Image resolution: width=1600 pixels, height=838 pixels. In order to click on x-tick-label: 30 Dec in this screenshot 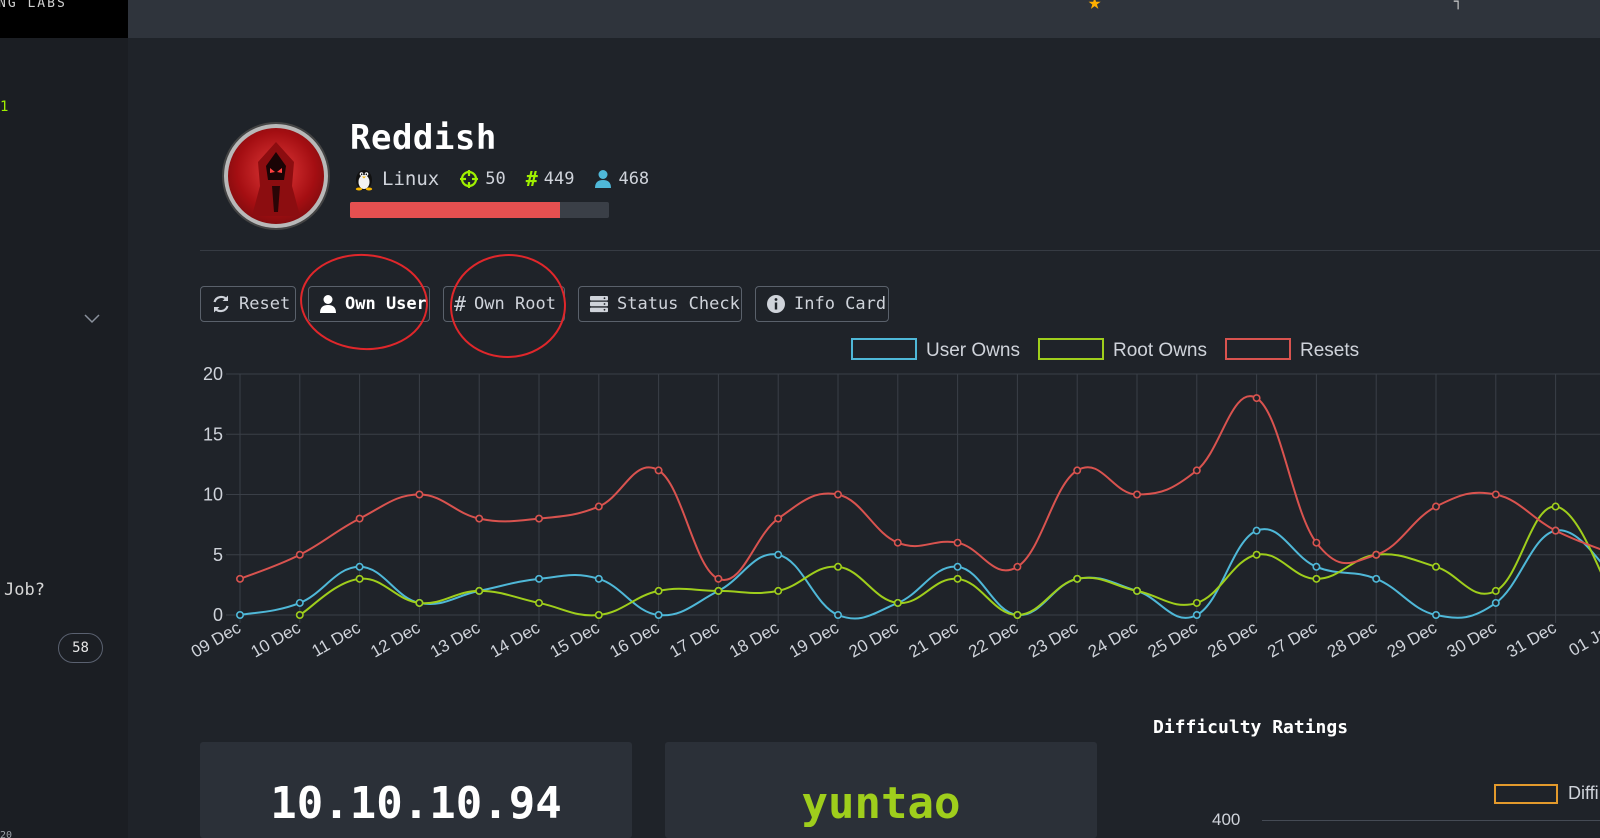, I will do `click(1472, 640)`.